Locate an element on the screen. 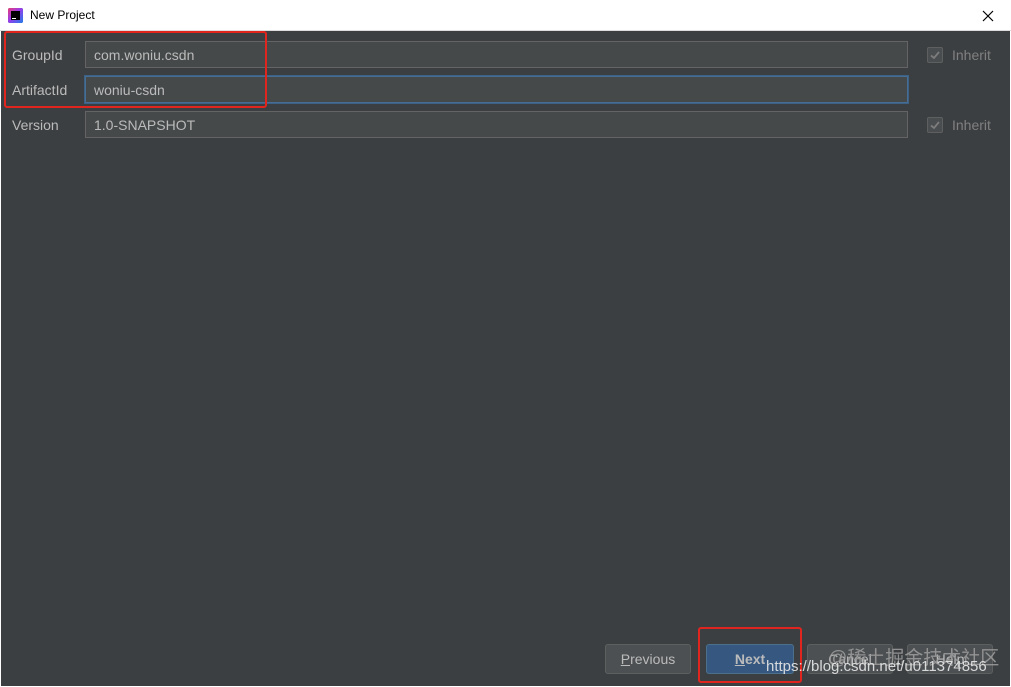 The image size is (1011, 687). annotation-box-fields is located at coordinates (135, 69).